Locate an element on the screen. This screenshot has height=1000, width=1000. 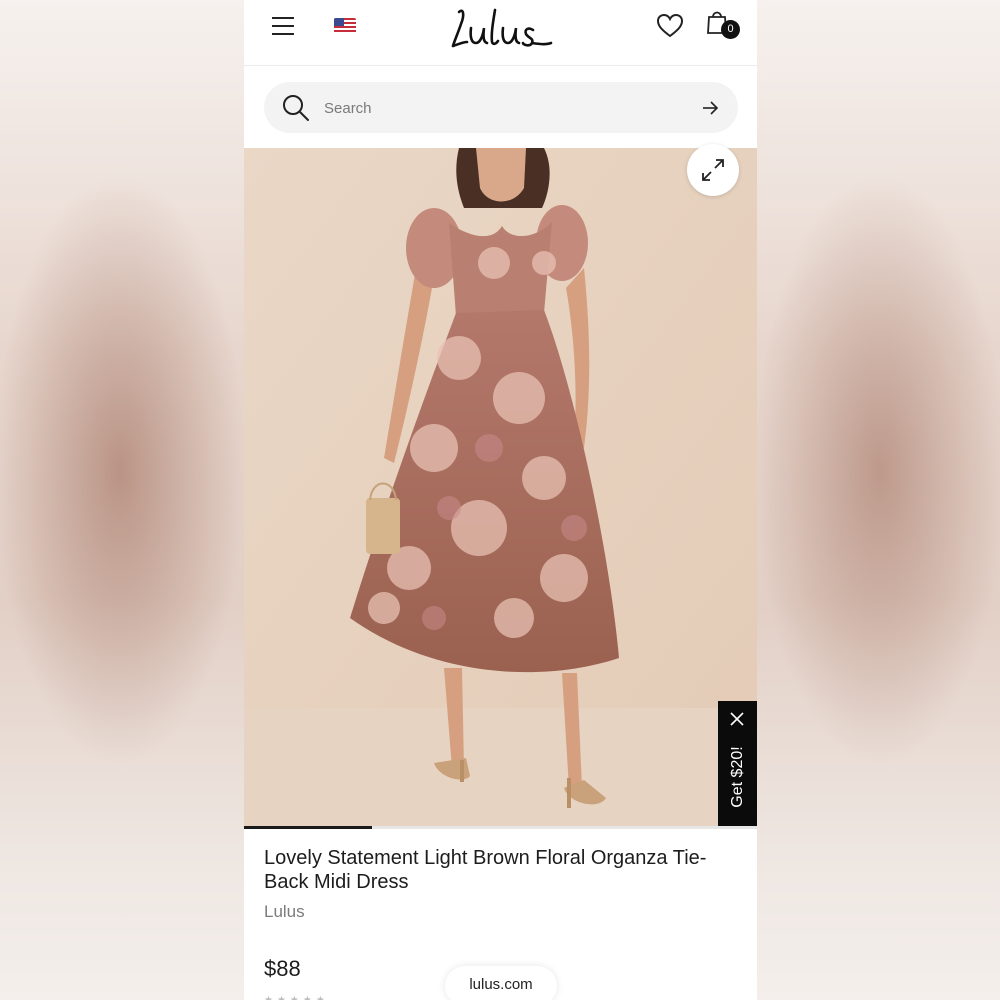
promo-tab: Get $20! is located at coordinates (737, 763).